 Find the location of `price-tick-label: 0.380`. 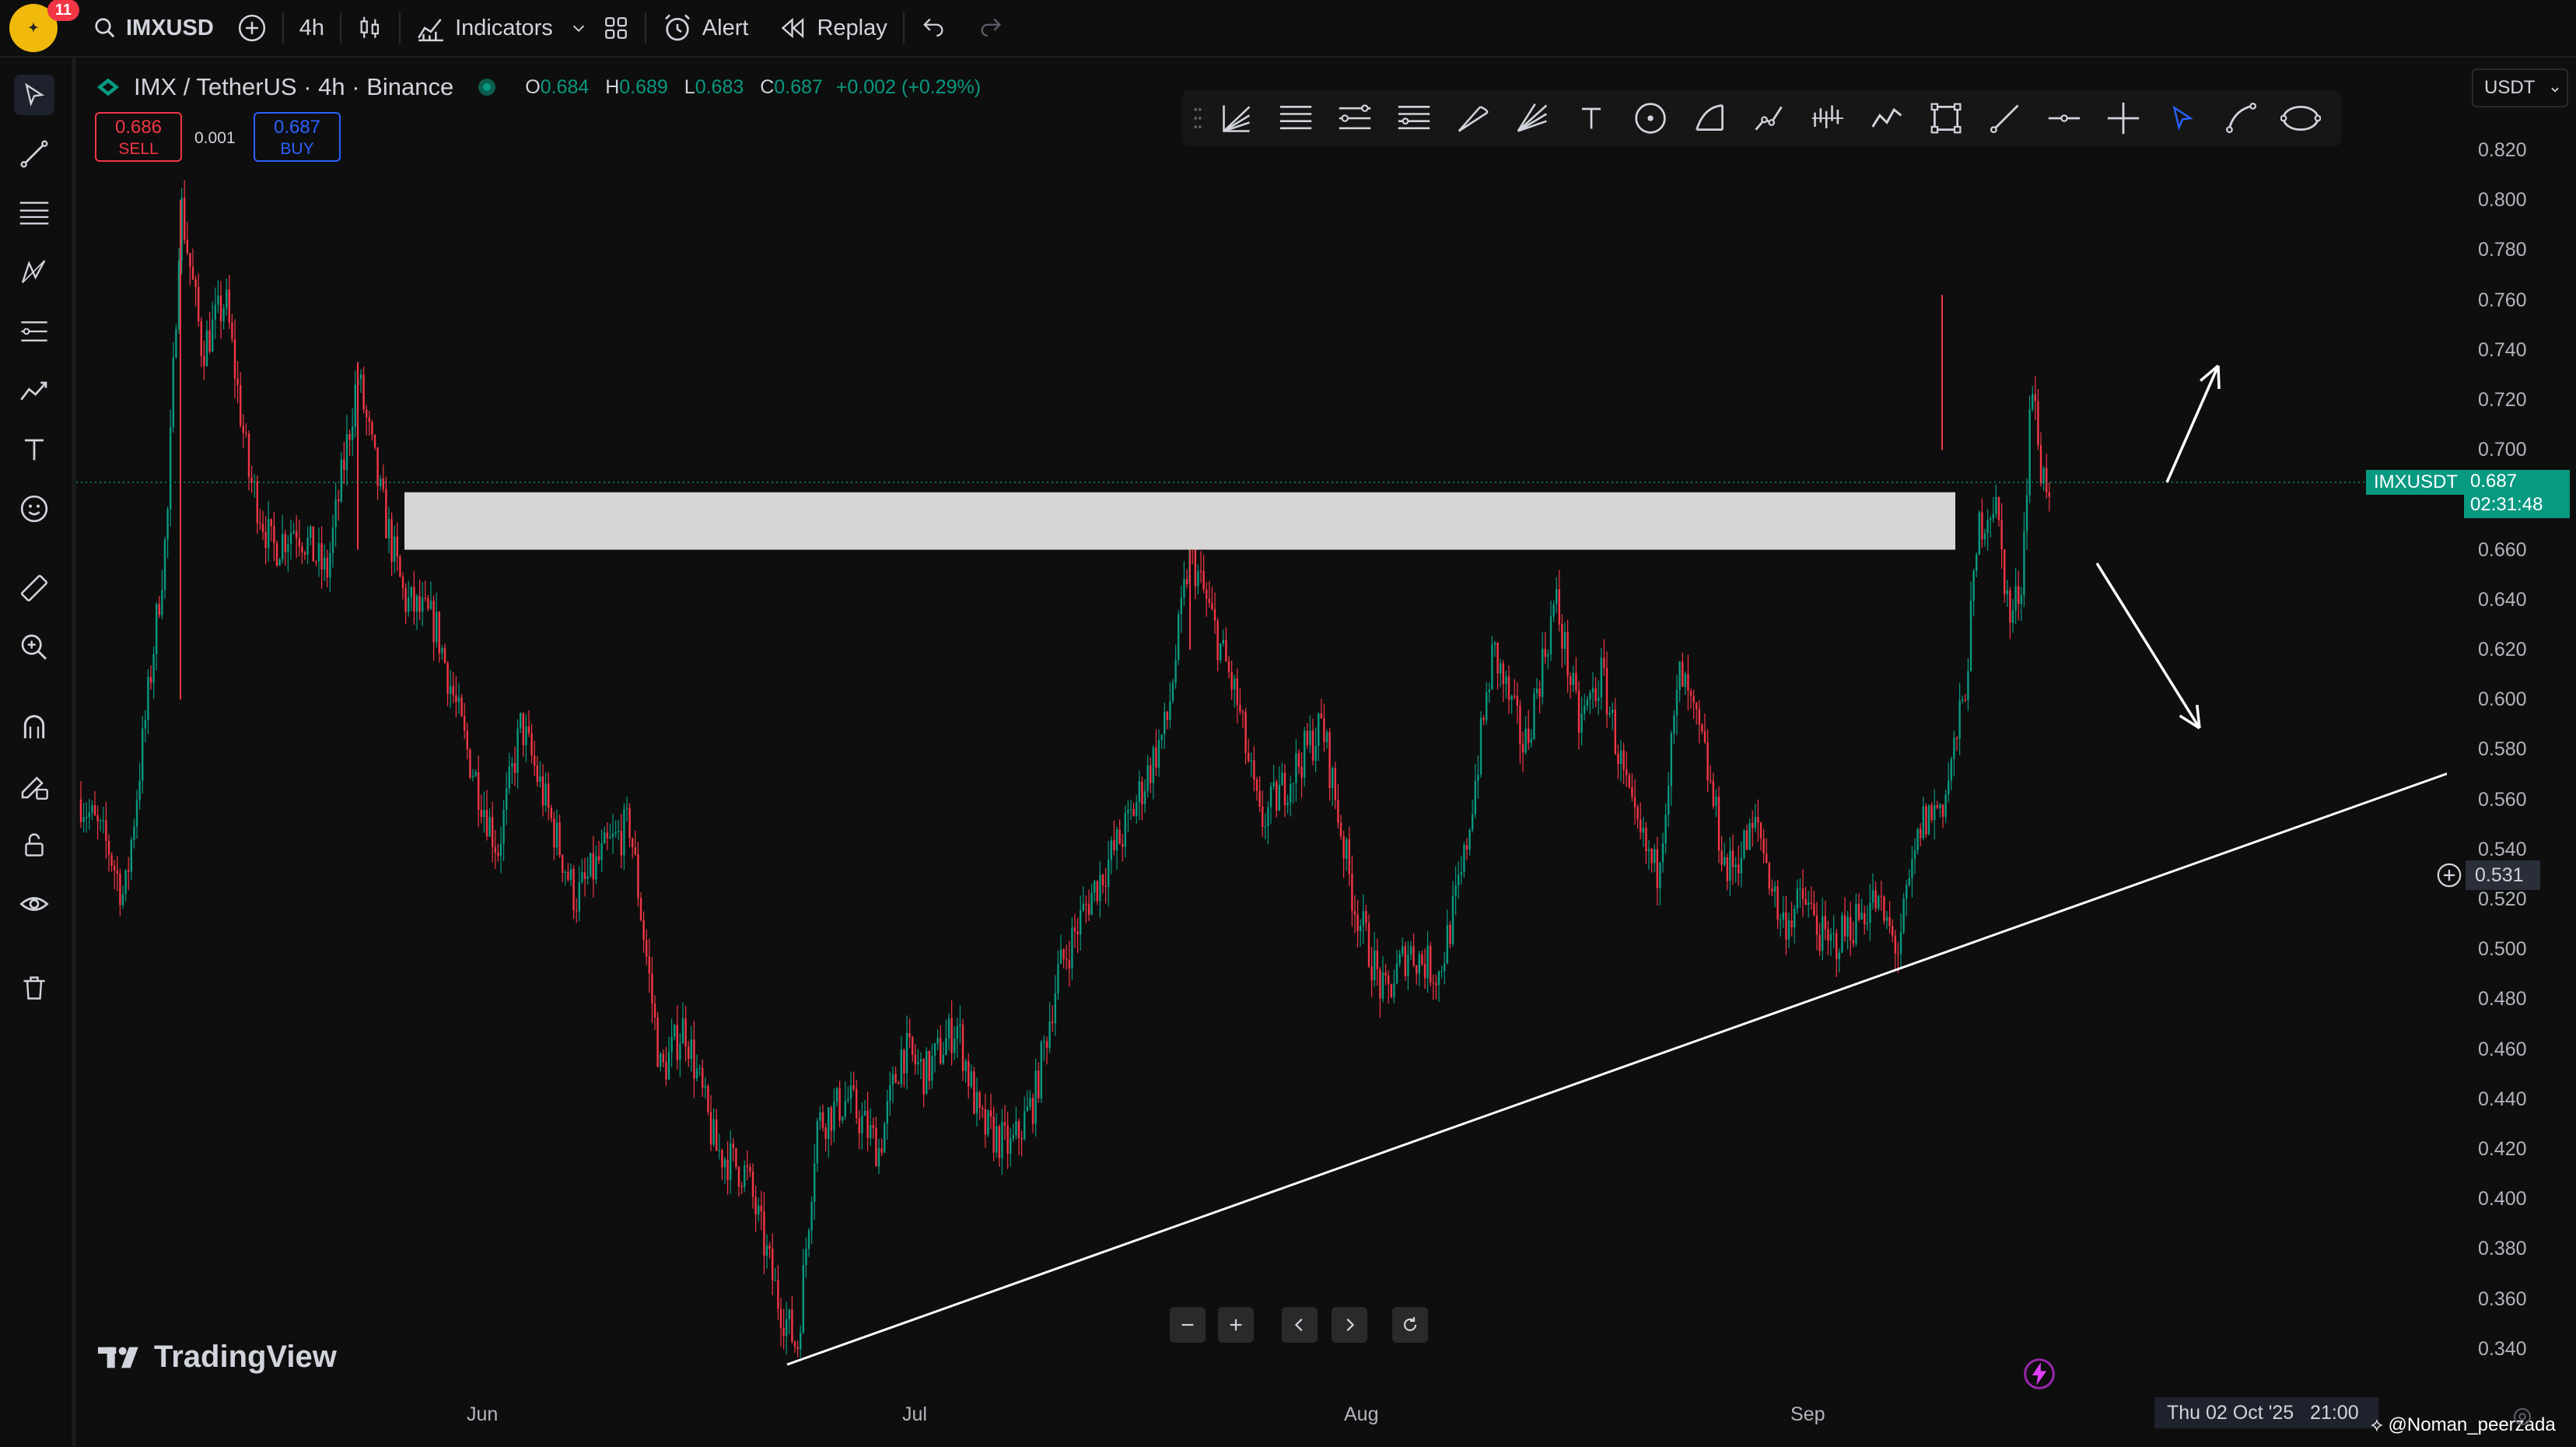

price-tick-label: 0.380 is located at coordinates (2503, 1249).